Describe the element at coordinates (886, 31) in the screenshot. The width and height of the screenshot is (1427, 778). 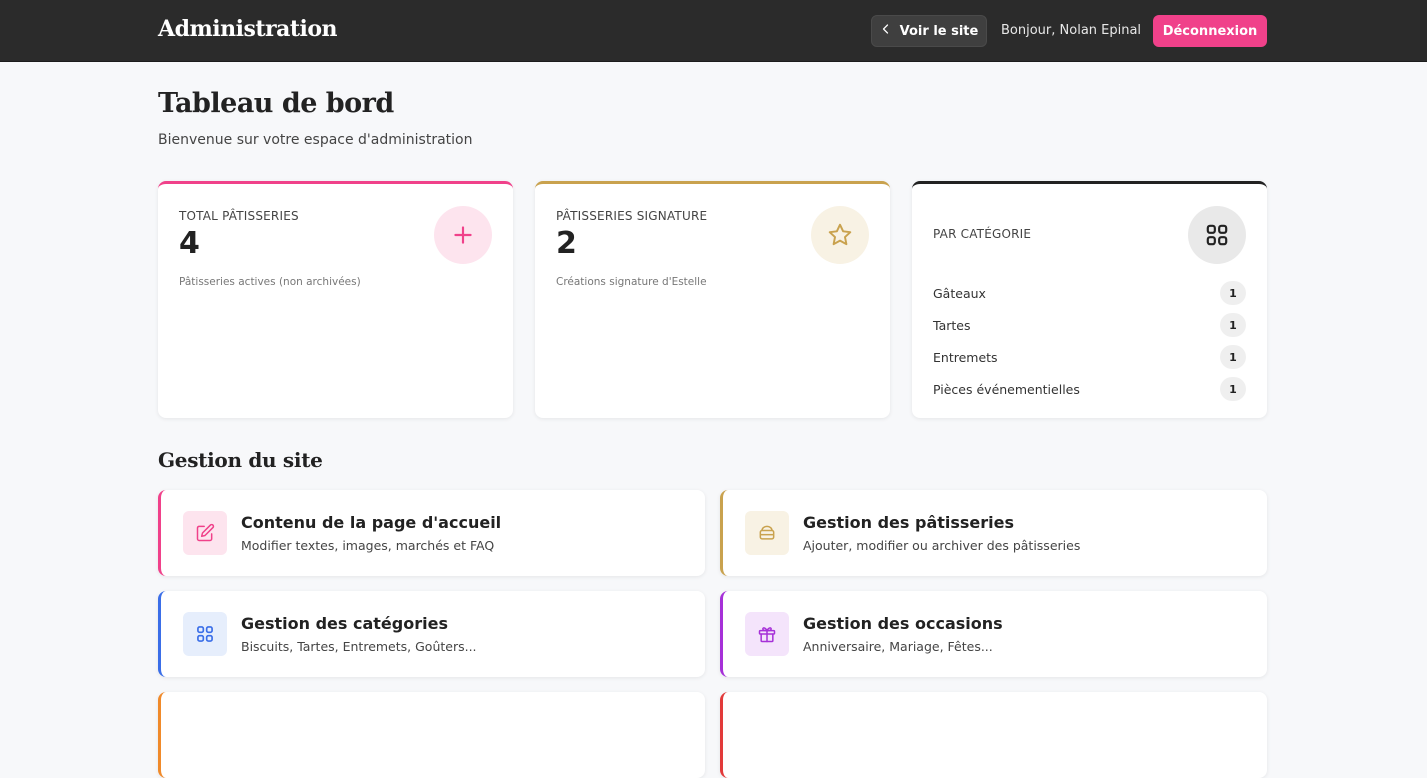
I see `chevron-left-icon` at that location.